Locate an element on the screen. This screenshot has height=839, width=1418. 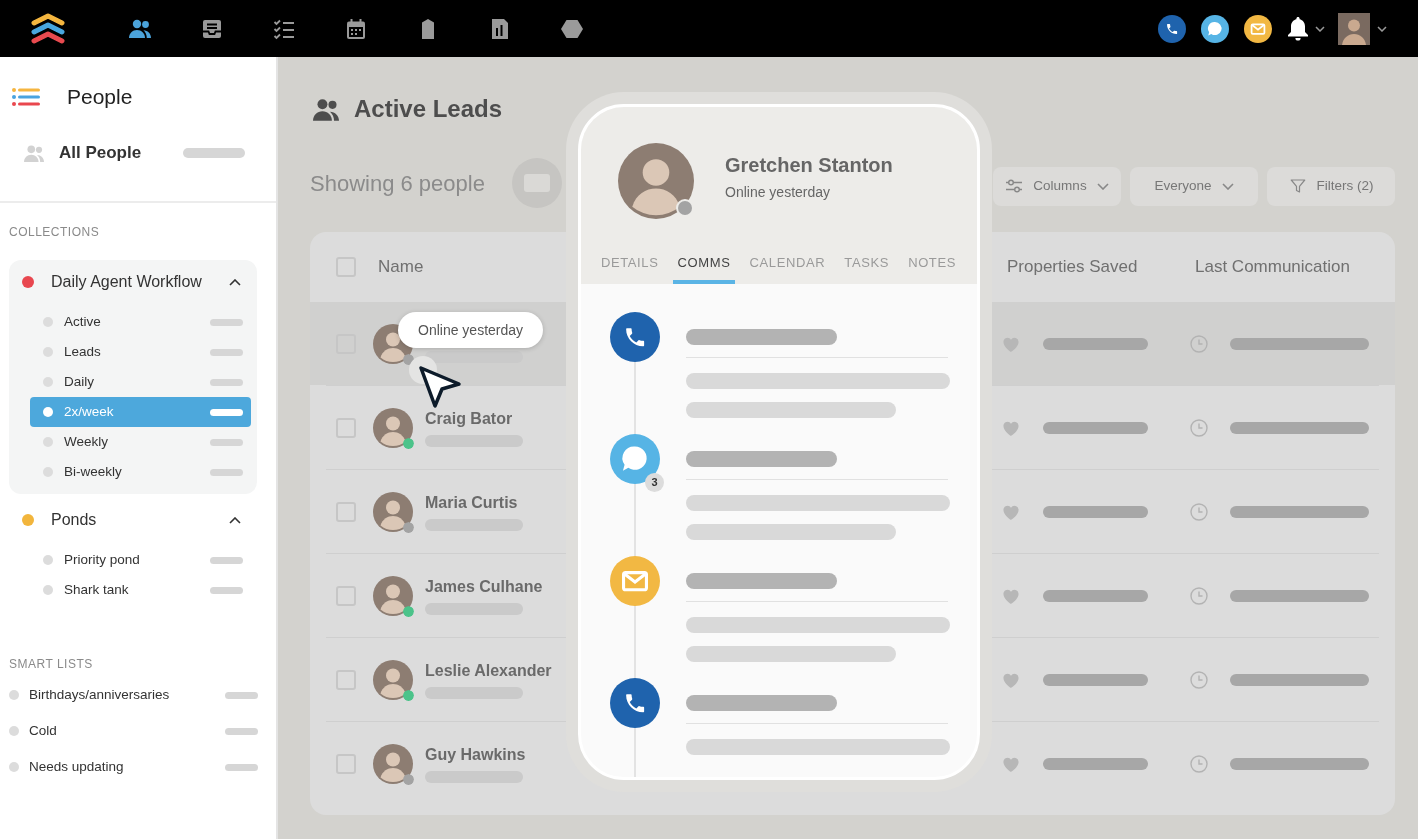
tab: COMMS is located at coordinates (704, 265).